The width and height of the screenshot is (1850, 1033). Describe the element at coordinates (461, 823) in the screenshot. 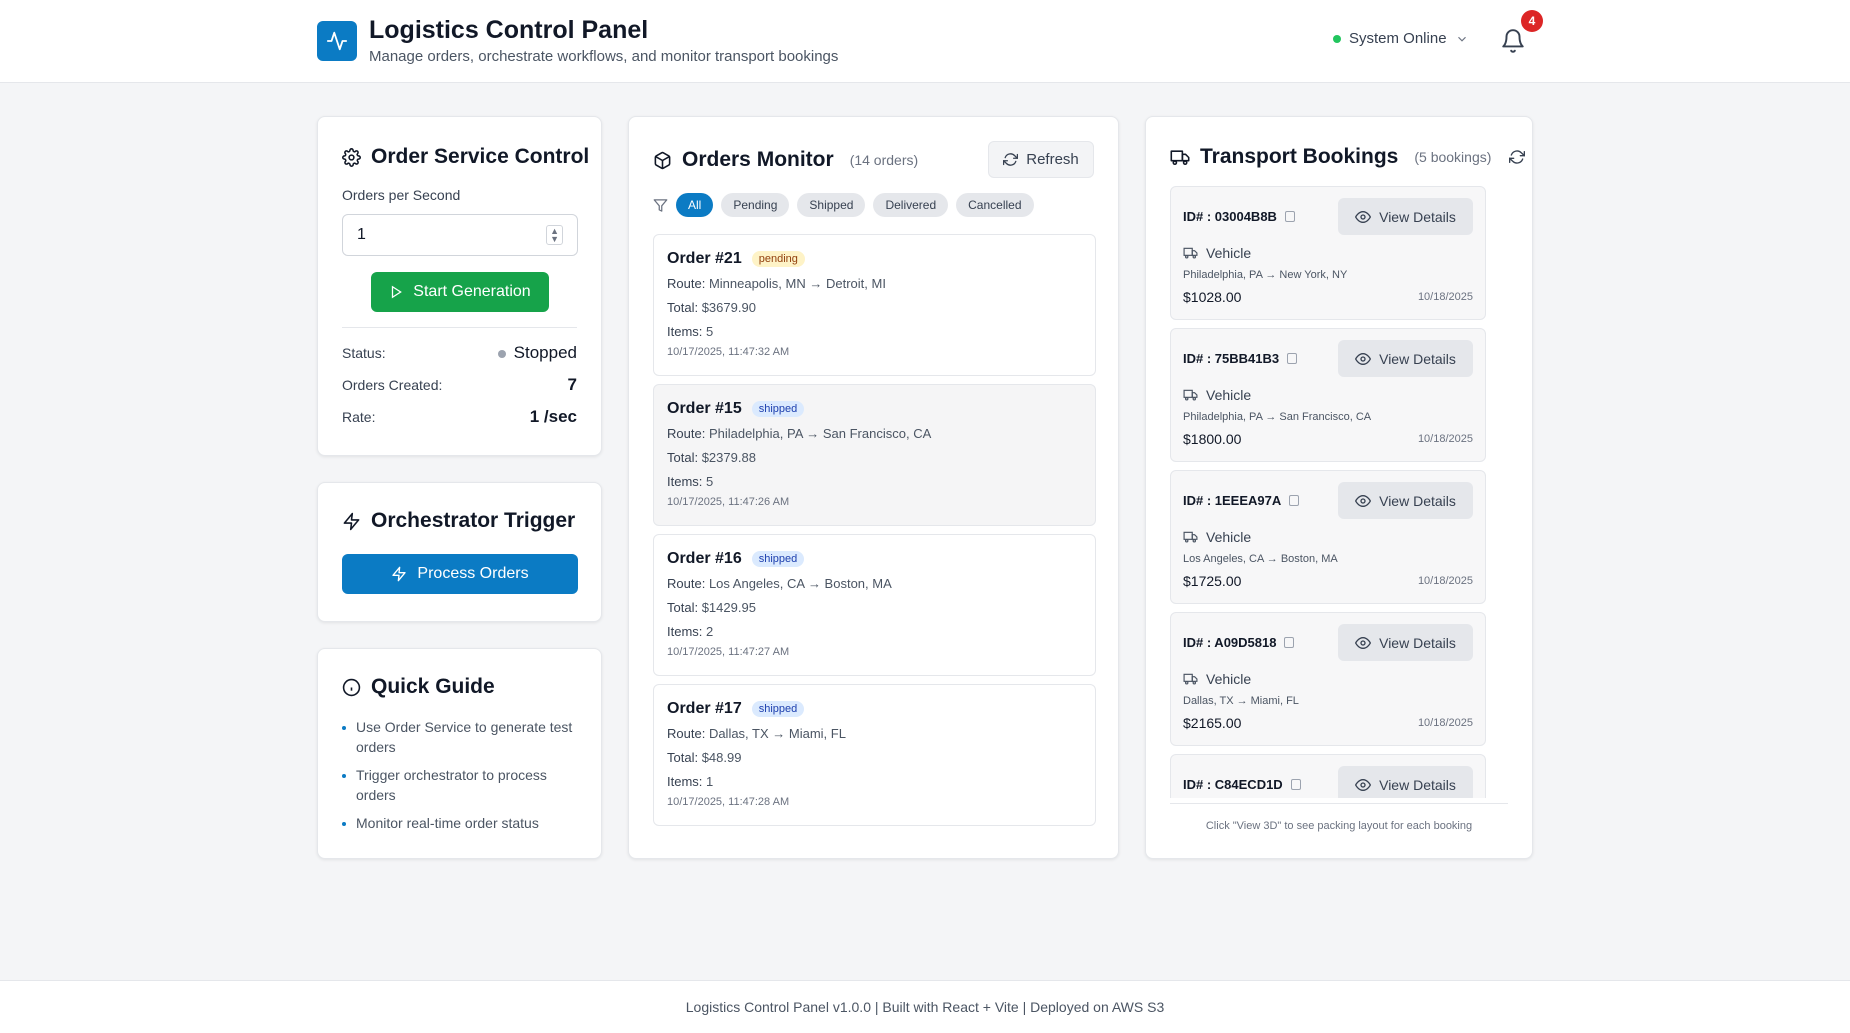

I see `guide-item: Monitor real-time order status` at that location.